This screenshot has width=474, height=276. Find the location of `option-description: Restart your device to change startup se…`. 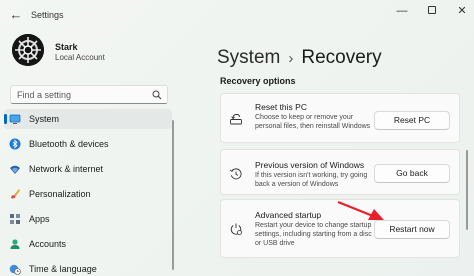

option-description: Restart your device to change startup se… is located at coordinates (313, 234).